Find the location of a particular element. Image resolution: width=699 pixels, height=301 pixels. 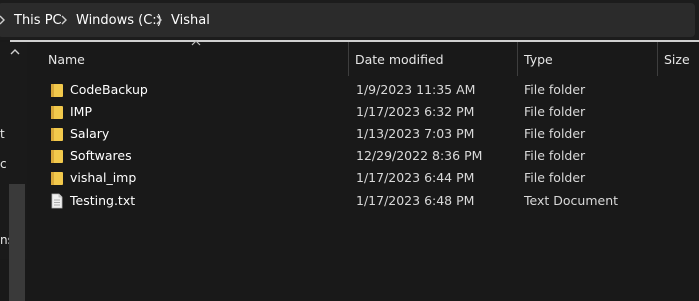

breadcrumb: This PC Windows (C:) Vishal is located at coordinates (347, 20).